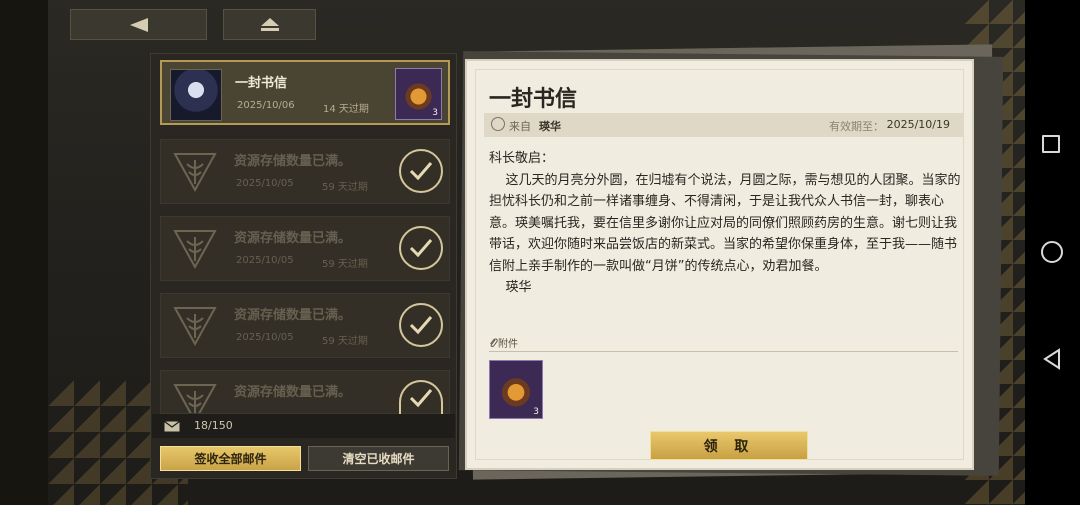 Image resolution: width=1080 pixels, height=505 pixels. What do you see at coordinates (498, 124) in the screenshot?
I see `user-icon` at bounding box center [498, 124].